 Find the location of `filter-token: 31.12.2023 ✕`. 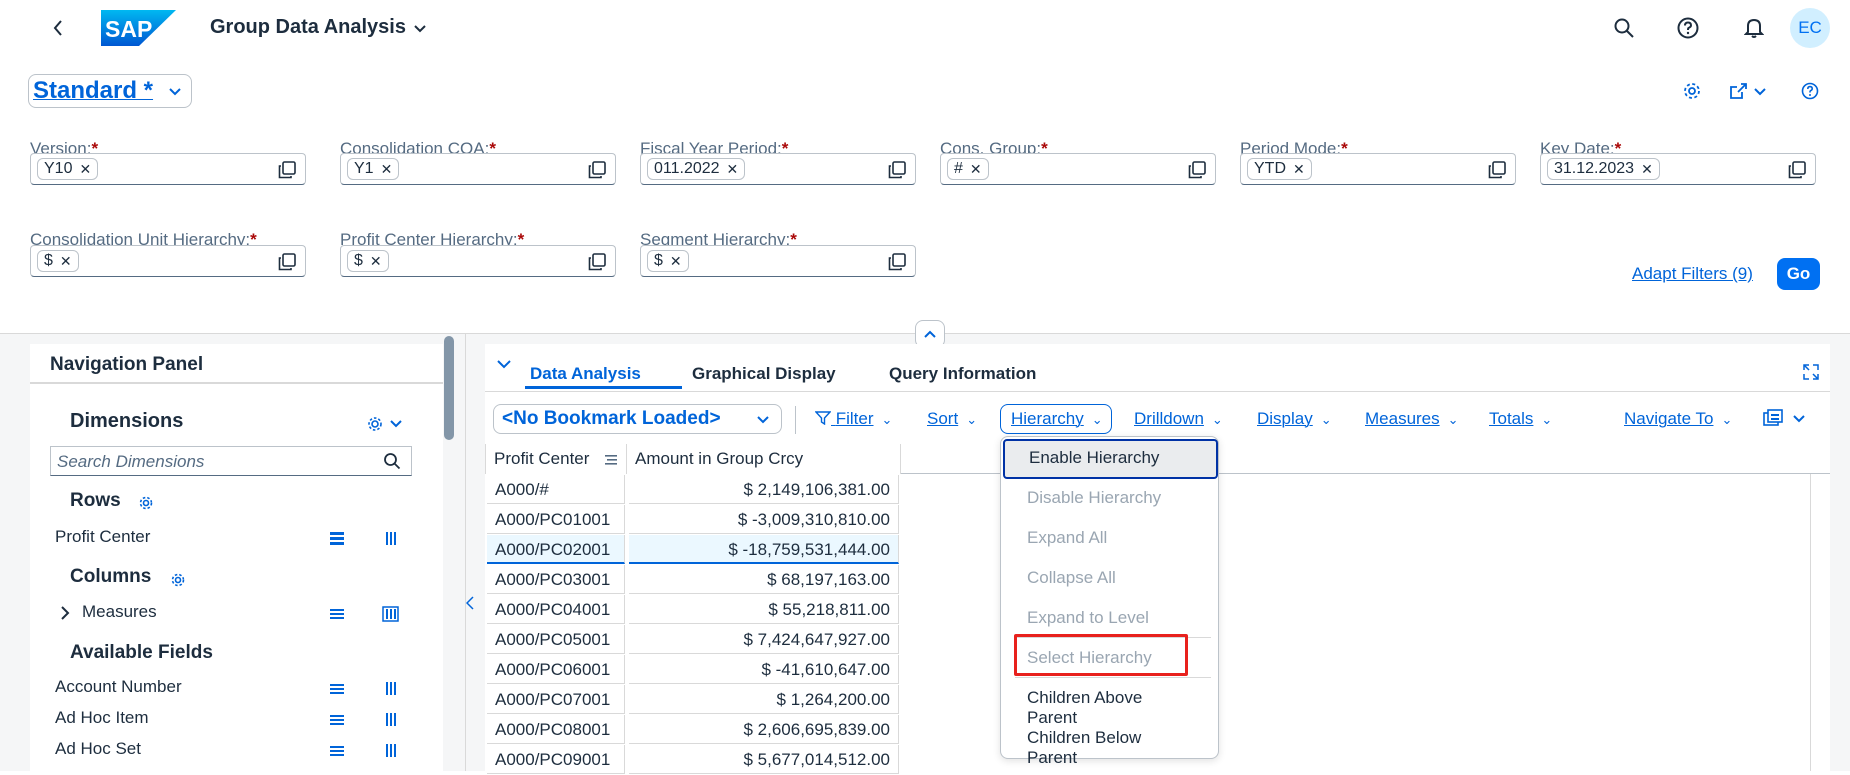

filter-token: 31.12.2023 ✕ is located at coordinates (1603, 169).